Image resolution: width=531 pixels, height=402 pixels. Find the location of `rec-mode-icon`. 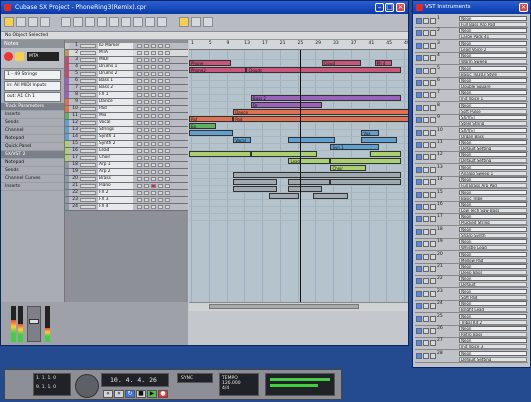

rec-mode-icon is located at coordinates (21, 22).